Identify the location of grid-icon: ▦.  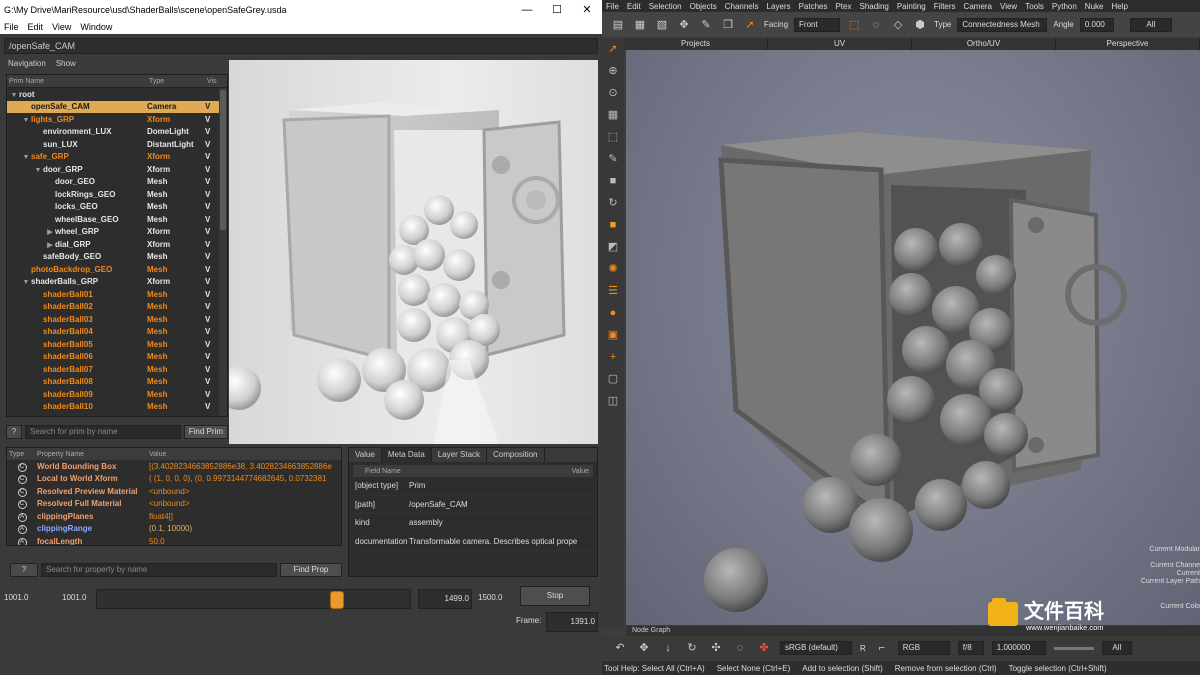
(613, 115).